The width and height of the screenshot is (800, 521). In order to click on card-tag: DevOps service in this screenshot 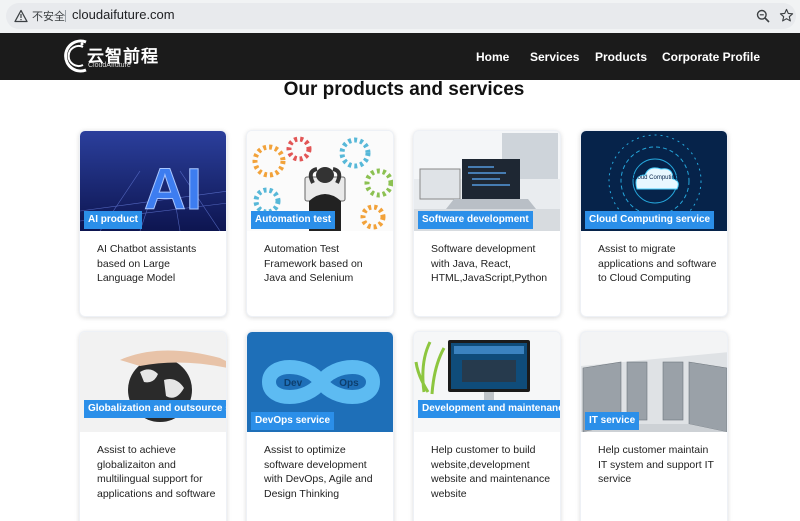, I will do `click(293, 421)`.